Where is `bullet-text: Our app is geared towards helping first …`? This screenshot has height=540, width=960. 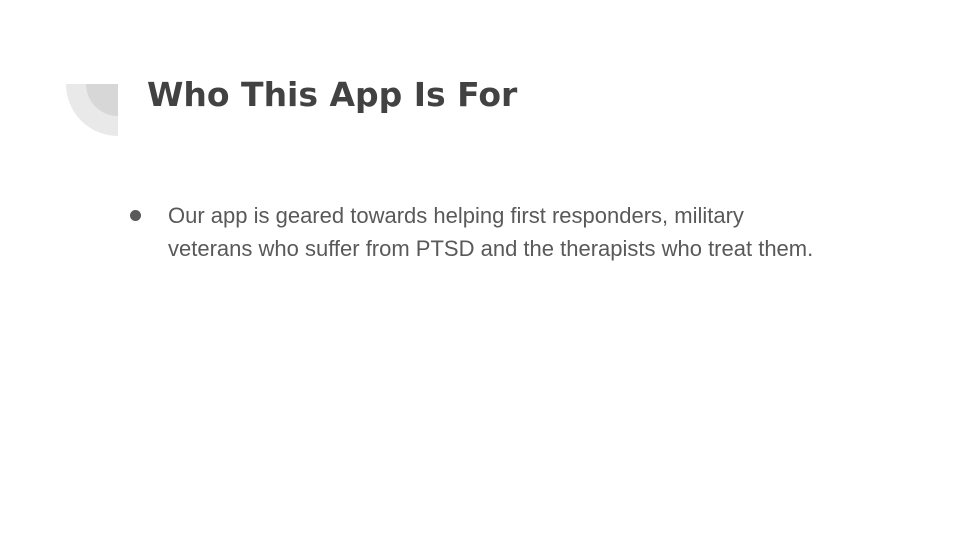 bullet-text: Our app is geared towards helping first … is located at coordinates (491, 232).